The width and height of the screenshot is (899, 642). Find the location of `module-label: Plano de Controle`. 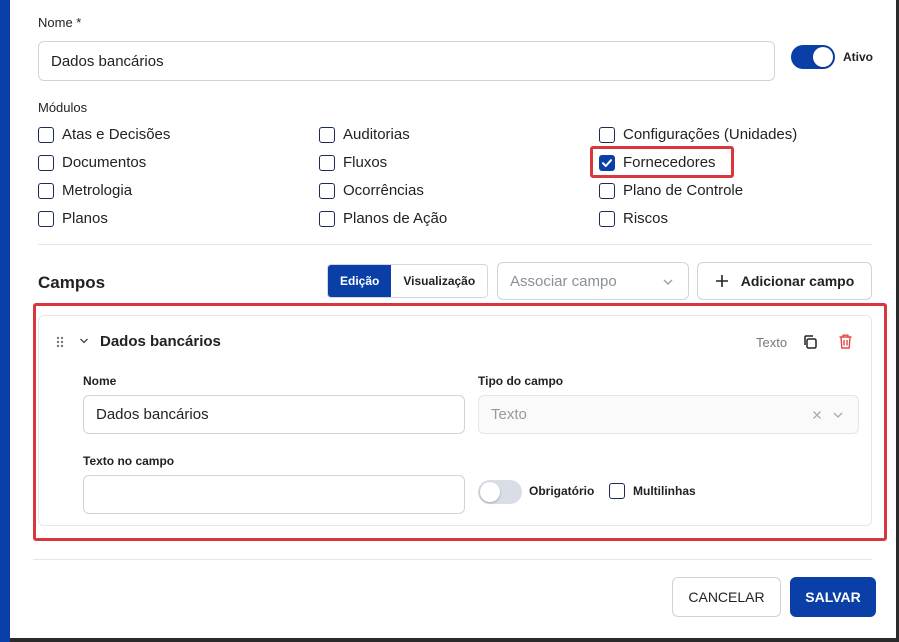

module-label: Plano de Controle is located at coordinates (683, 190).